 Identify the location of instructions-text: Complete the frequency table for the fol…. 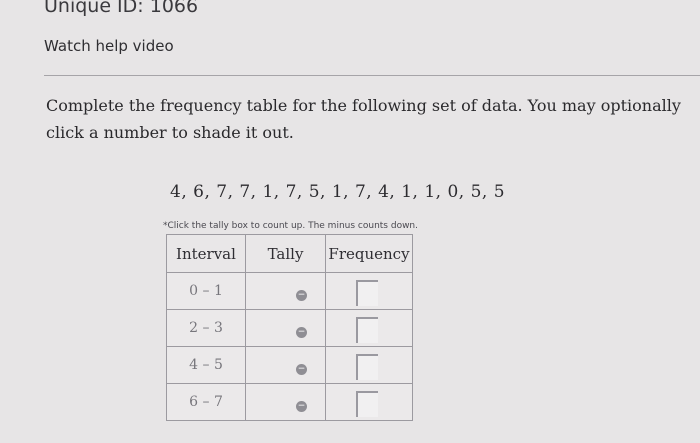
(363, 119).